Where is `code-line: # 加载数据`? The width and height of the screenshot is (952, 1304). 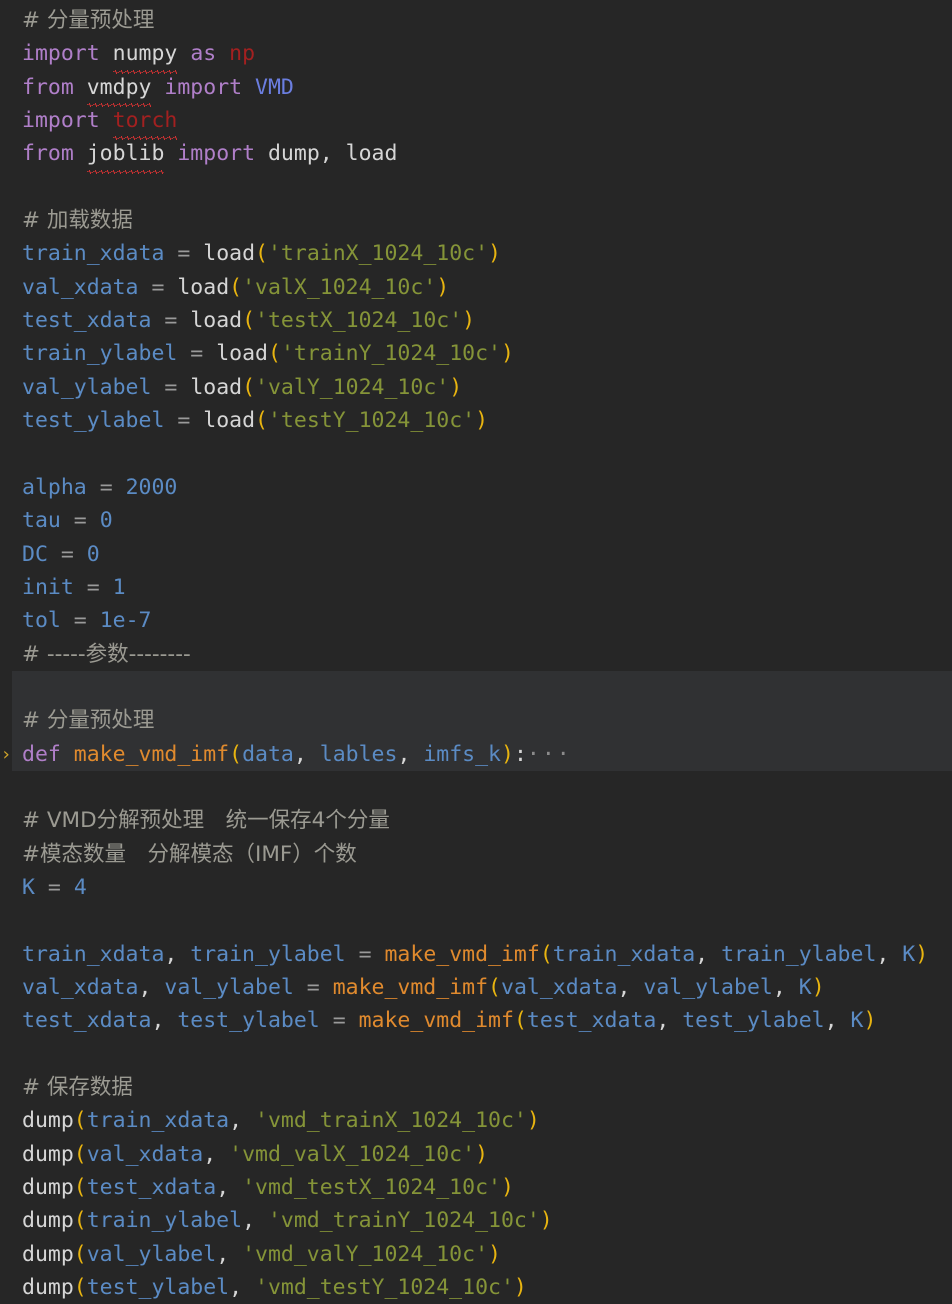
code-line: # 加载数据 is located at coordinates (476, 220).